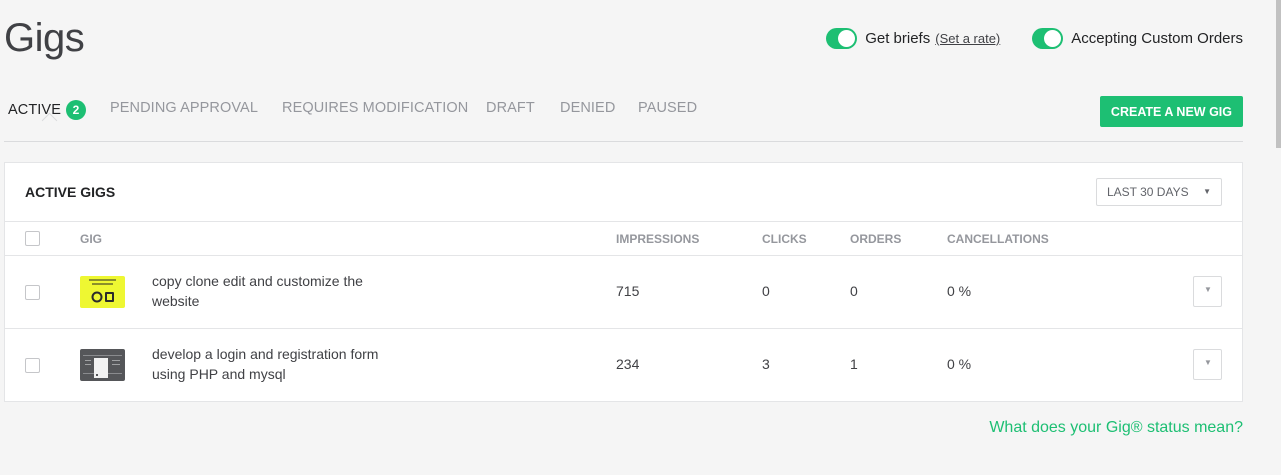 This screenshot has height=475, width=1281. I want to click on column-cancellations: CANCELLATIONS, so click(998, 239).